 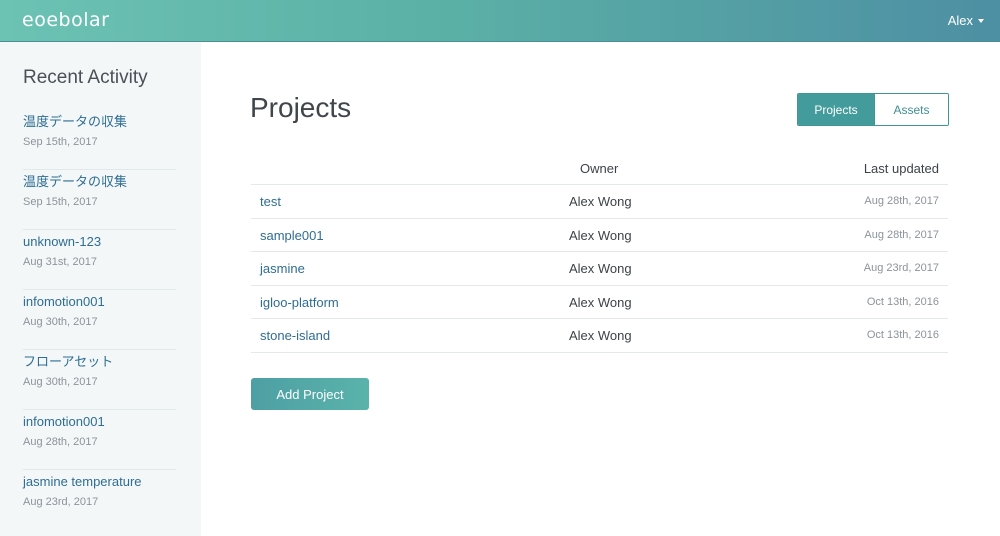 What do you see at coordinates (99, 440) in the screenshot?
I see `activity-item: infomotion001 Aug 28th, 2017` at bounding box center [99, 440].